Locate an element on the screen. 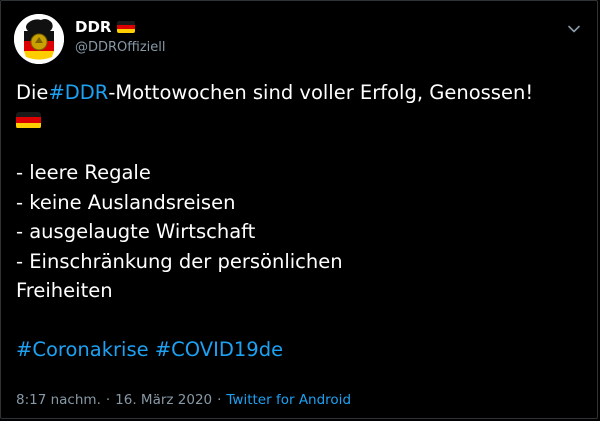 The width and height of the screenshot is (600, 421). tweet-line: - Einschränkung der persönlichen is located at coordinates (179, 261).